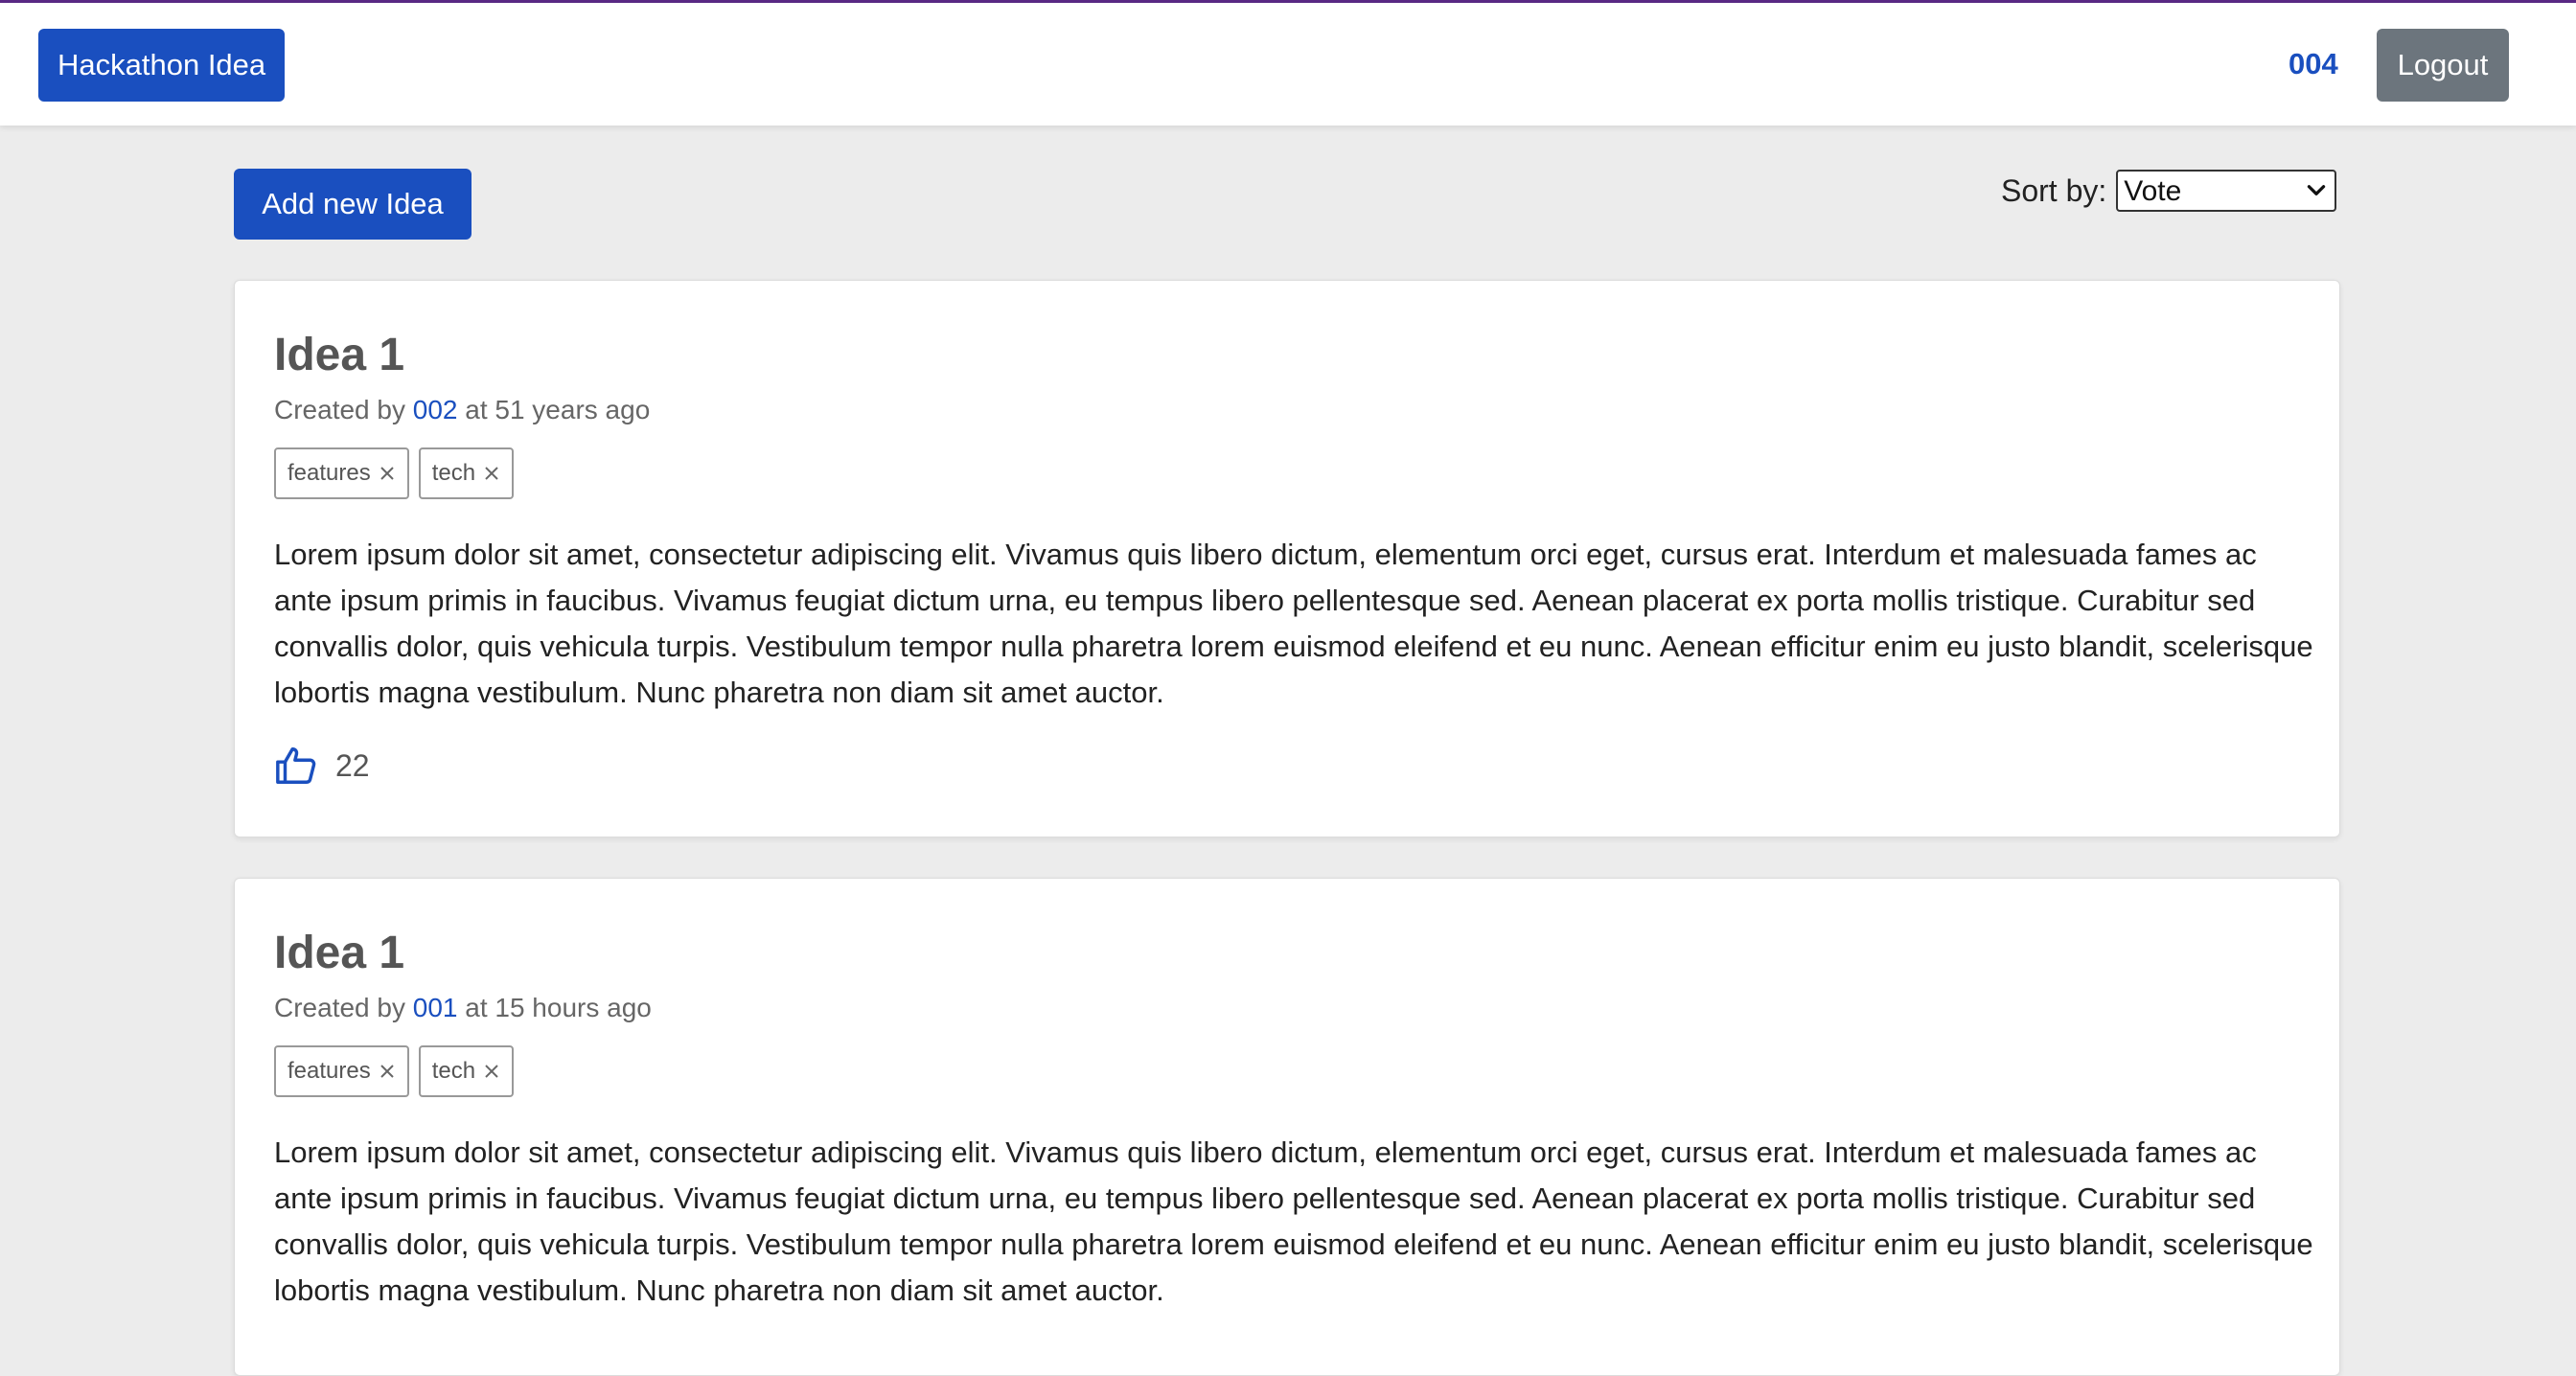  What do you see at coordinates (435, 1007) in the screenshot?
I see `author-link: 001` at bounding box center [435, 1007].